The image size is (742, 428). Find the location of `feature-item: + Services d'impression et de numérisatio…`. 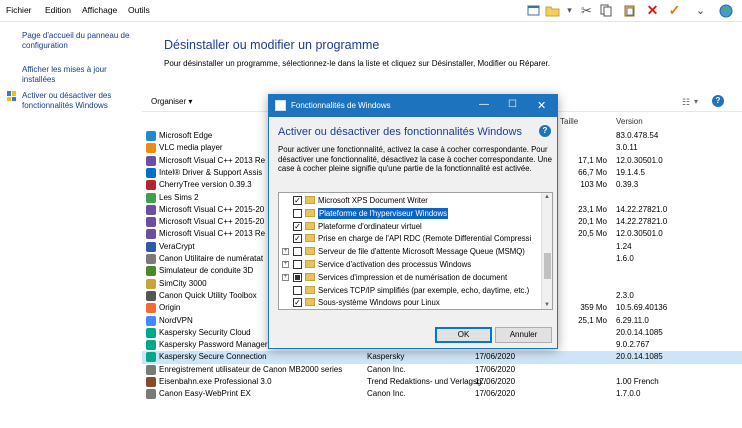

feature-item: + Services d'impression et de numérisatio… is located at coordinates (410, 278).